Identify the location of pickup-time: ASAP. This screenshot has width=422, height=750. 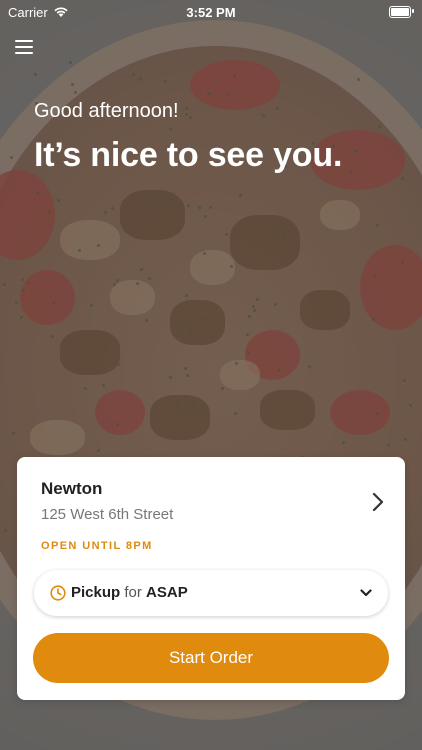
(167, 592).